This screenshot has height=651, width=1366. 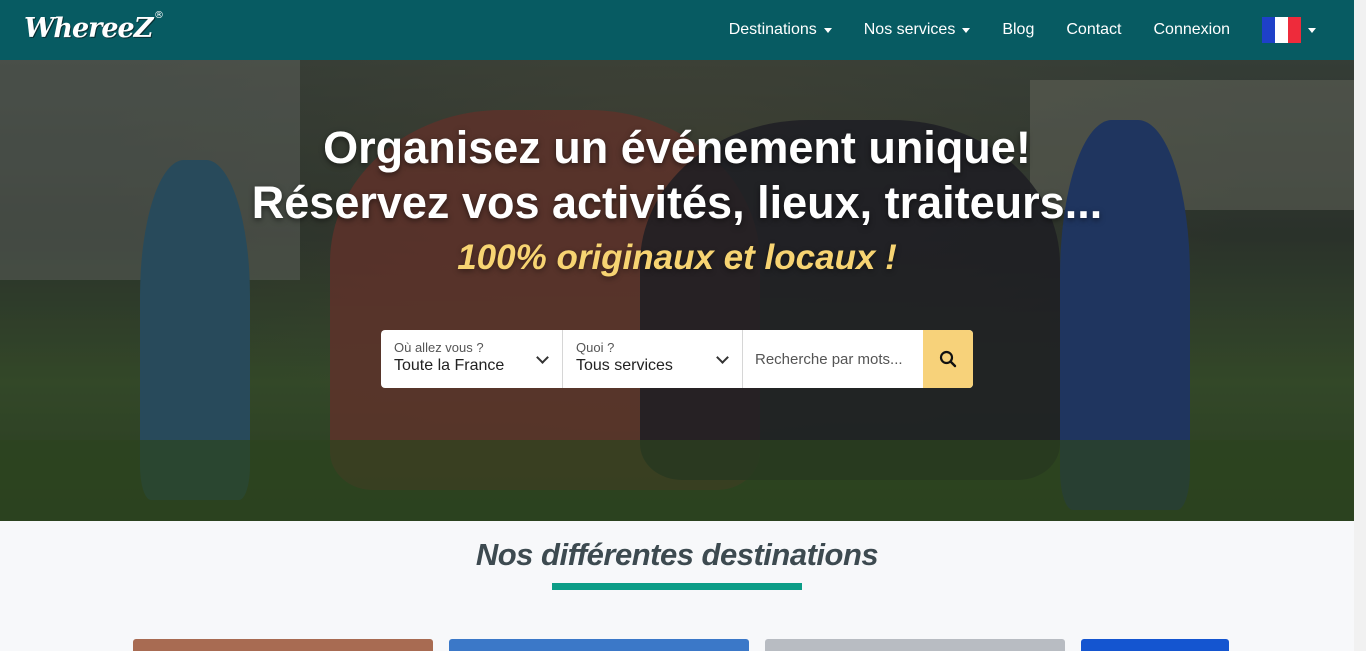 What do you see at coordinates (88, 28) in the screenshot?
I see `logo-wordmark: WhereeZ` at bounding box center [88, 28].